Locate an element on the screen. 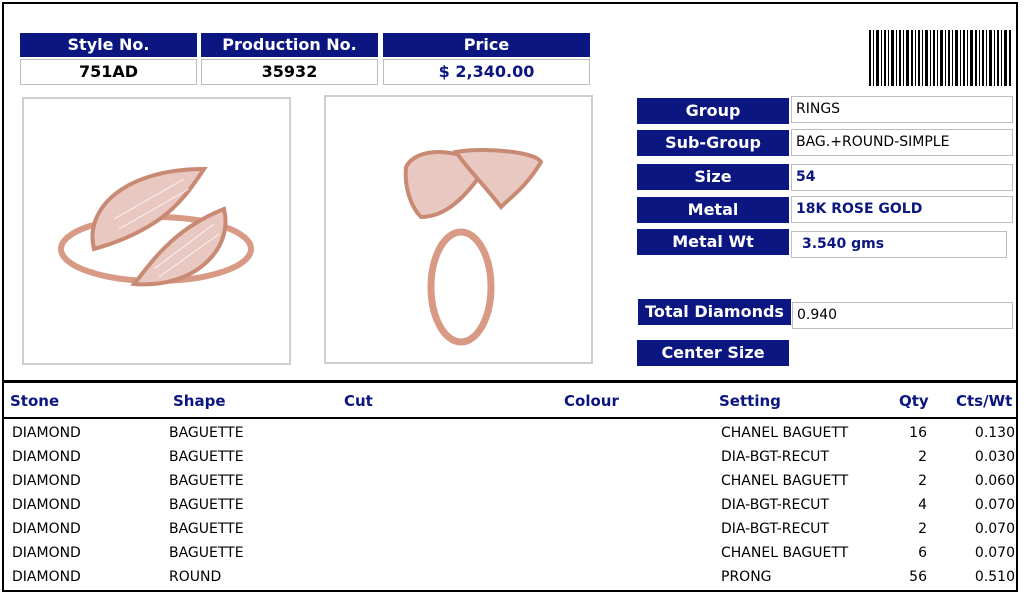 The height and width of the screenshot is (597, 1024). cell-cts-wt: 0.030 is located at coordinates (994, 457).